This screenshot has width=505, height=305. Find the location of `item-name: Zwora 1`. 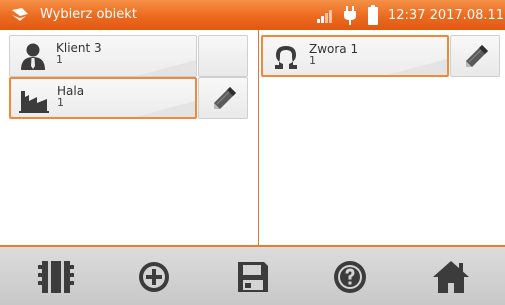

item-name: Zwora 1 is located at coordinates (334, 49).